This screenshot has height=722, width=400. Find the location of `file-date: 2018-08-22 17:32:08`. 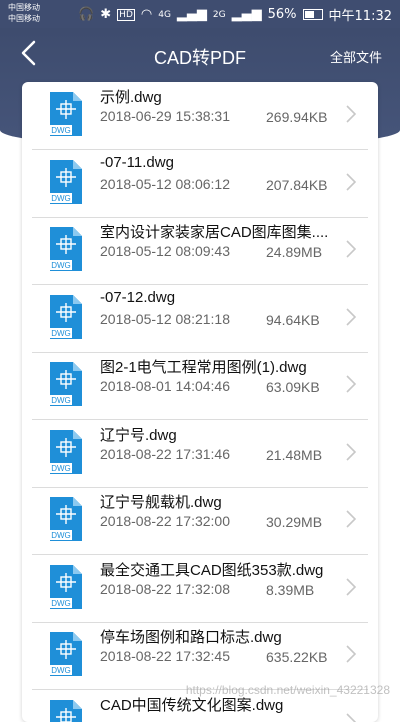

file-date: 2018-08-22 17:32:08 is located at coordinates (165, 589).